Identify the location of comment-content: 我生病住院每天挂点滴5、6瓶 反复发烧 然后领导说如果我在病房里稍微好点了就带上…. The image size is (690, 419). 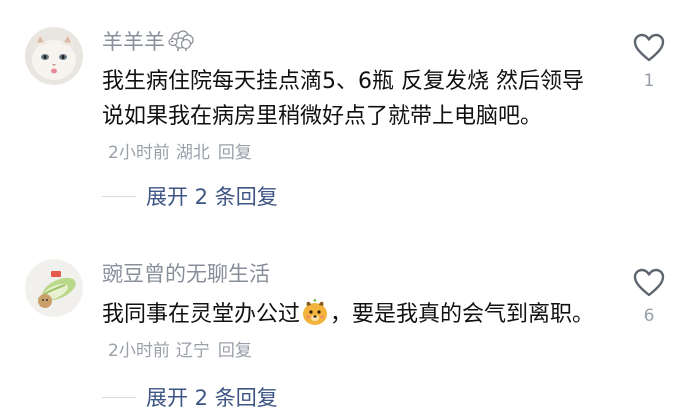
(343, 99).